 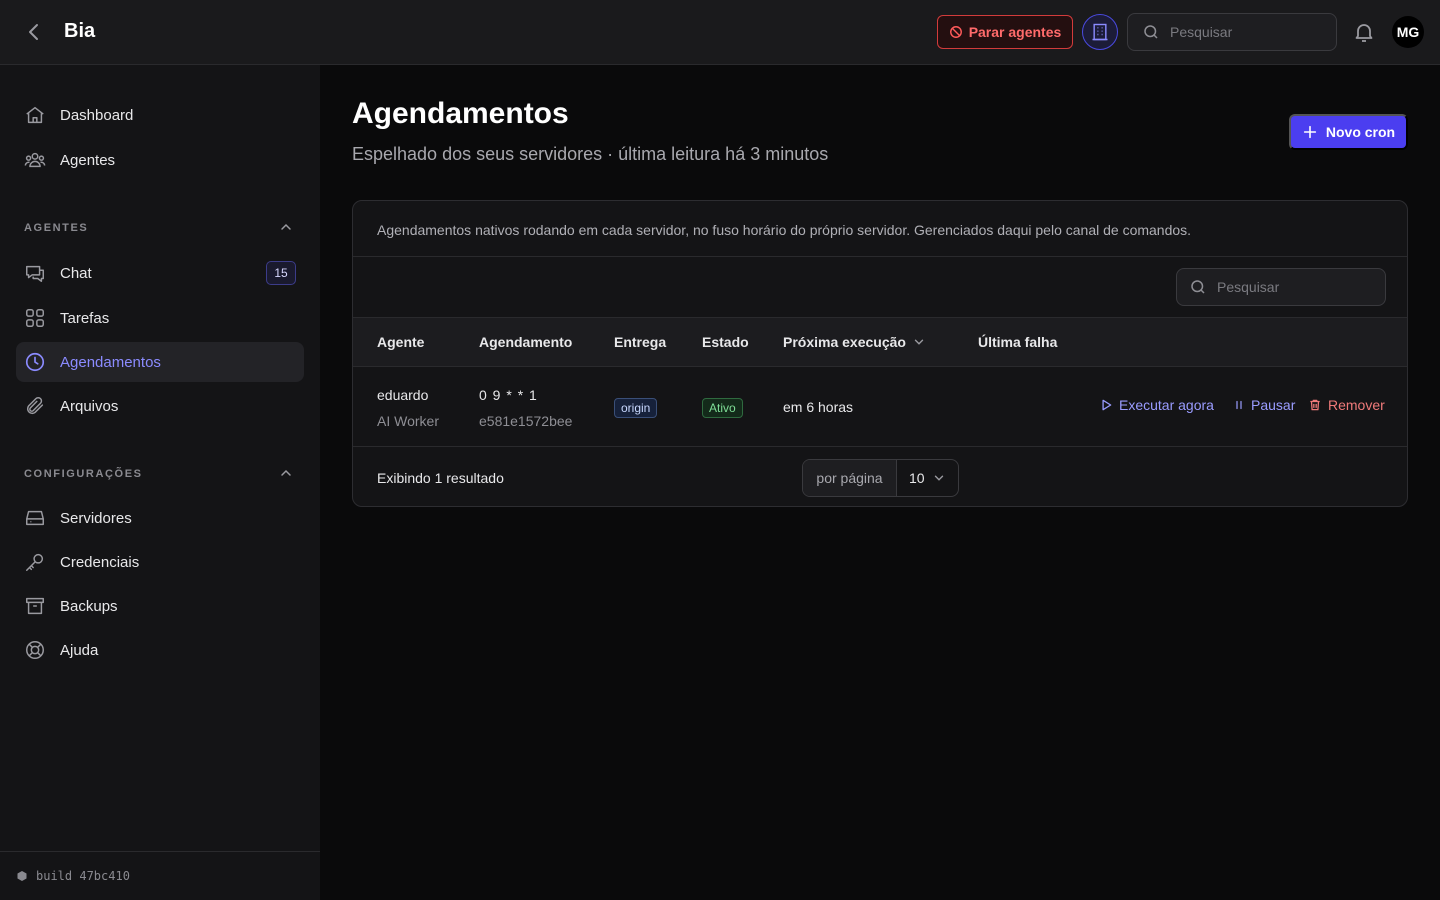 What do you see at coordinates (97, 115) in the screenshot?
I see `sidebar-item-label: Dashboard` at bounding box center [97, 115].